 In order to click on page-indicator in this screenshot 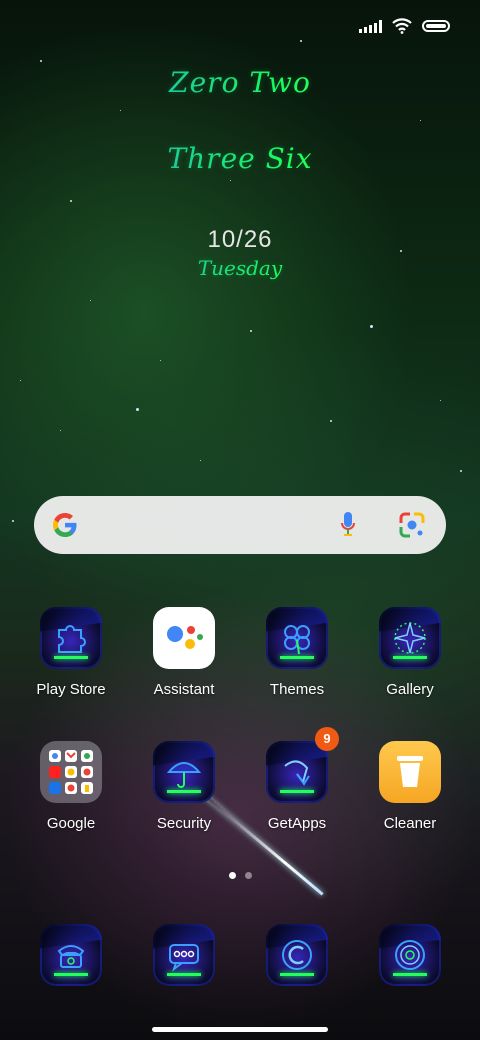, I will do `click(240, 875)`.